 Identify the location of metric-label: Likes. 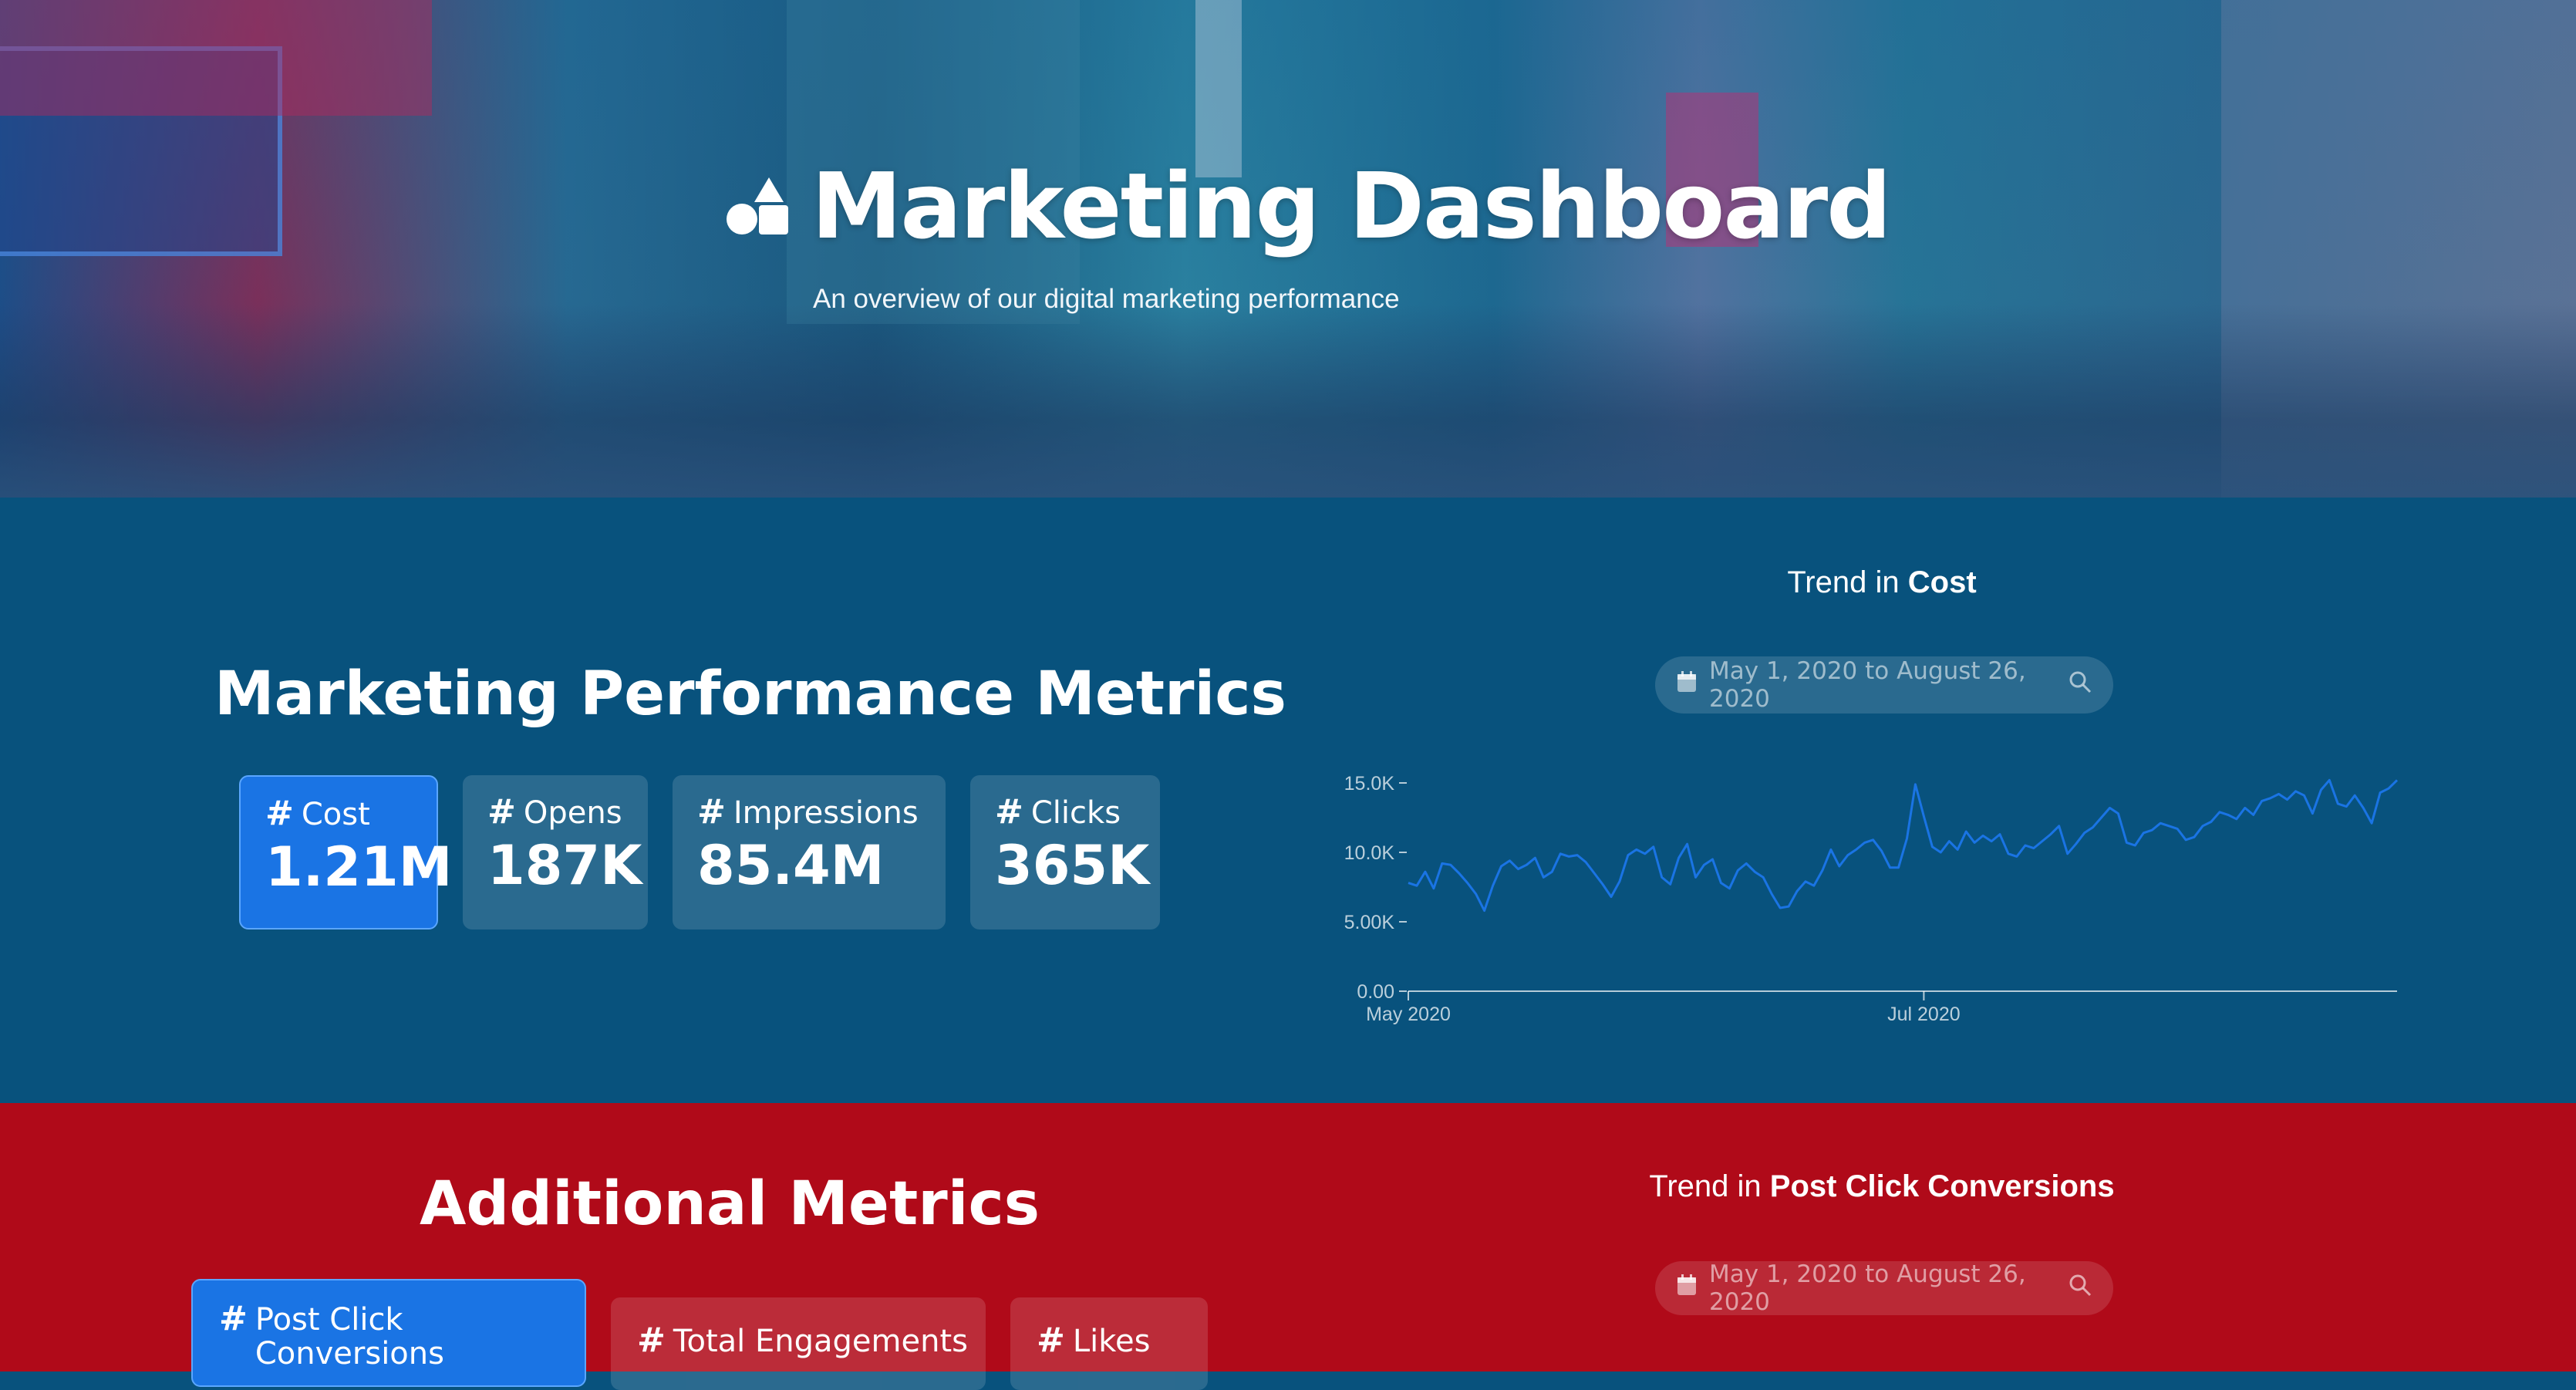
(1111, 1342).